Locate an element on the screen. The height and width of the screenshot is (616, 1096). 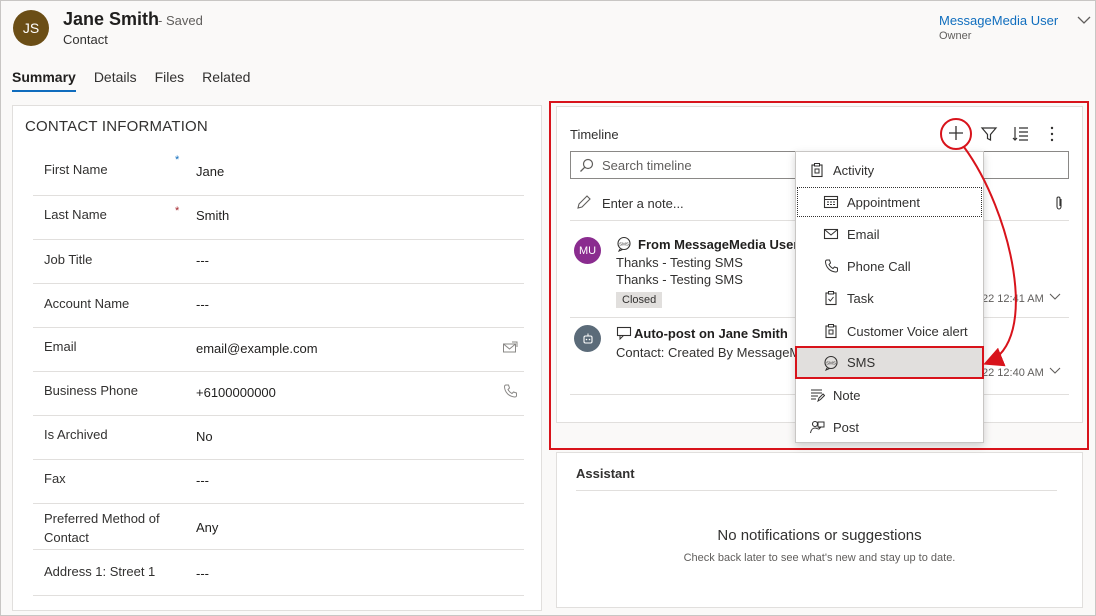
field-address-street-1: Address 1: Street 1 --- is located at coordinates (278, 573).